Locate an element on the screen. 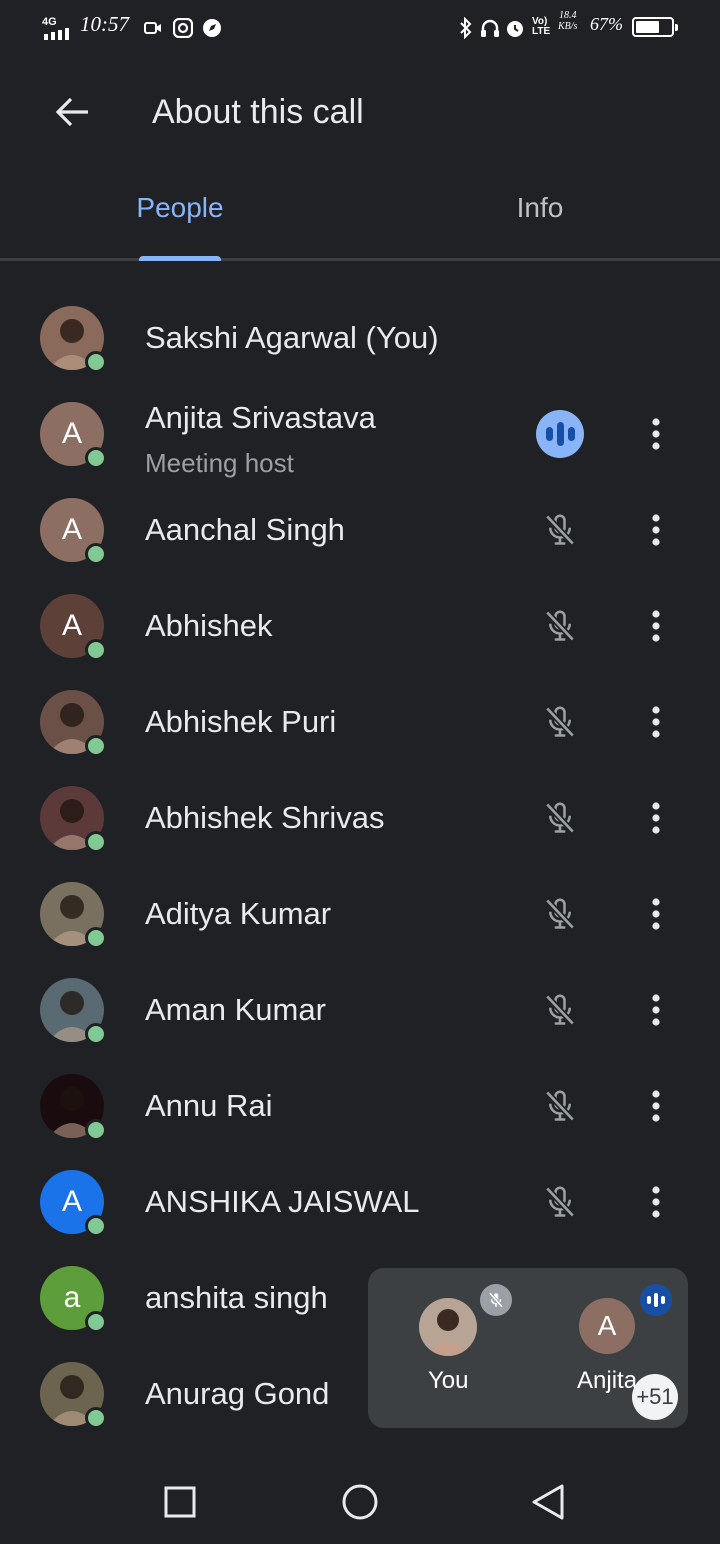  participant-row: Aditya Kumar is located at coordinates (360, 914).